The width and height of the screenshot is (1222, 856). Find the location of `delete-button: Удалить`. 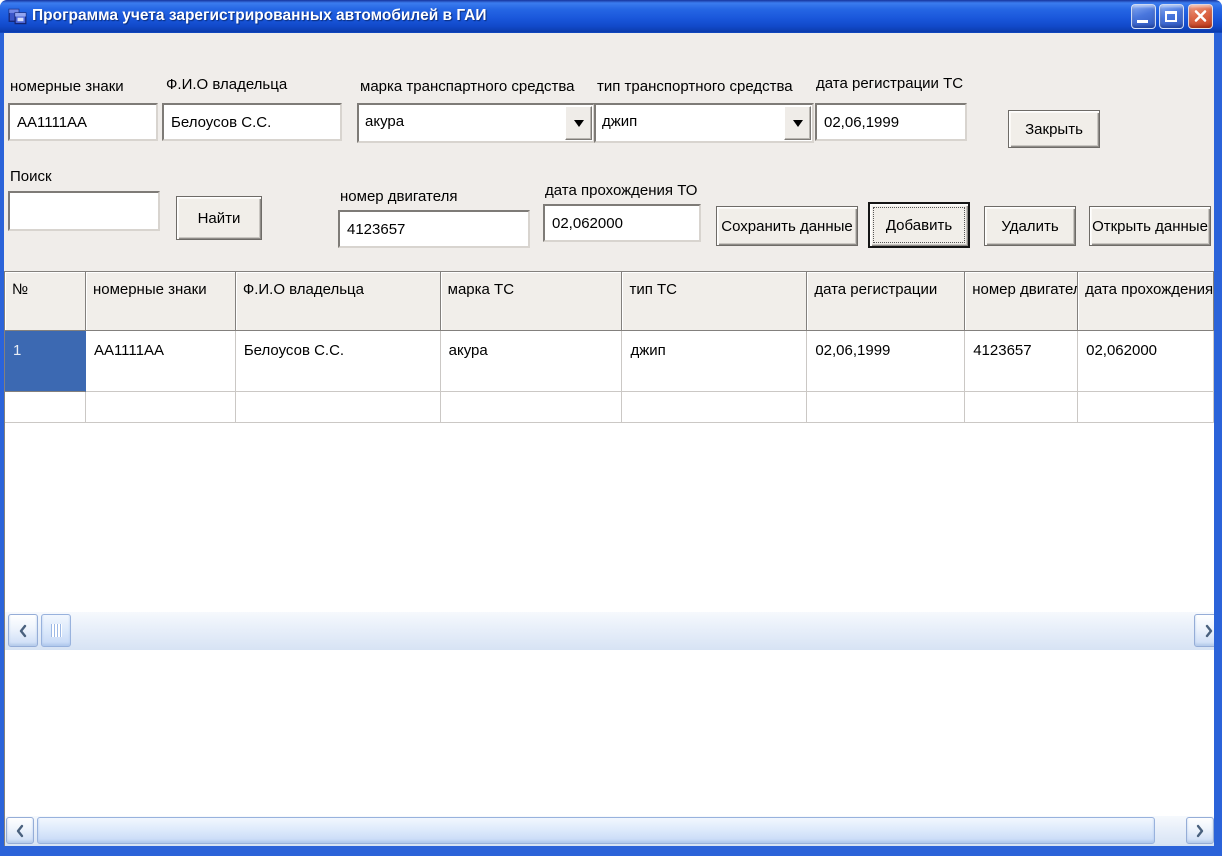

delete-button: Удалить is located at coordinates (1030, 226).